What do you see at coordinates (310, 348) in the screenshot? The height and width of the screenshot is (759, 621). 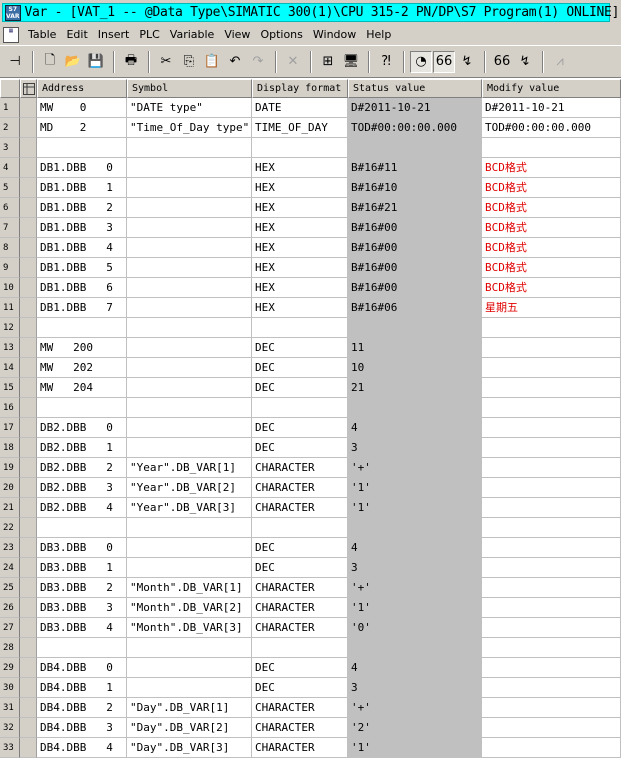 I see `table-row: 13 MW 200 DEC 11` at bounding box center [310, 348].